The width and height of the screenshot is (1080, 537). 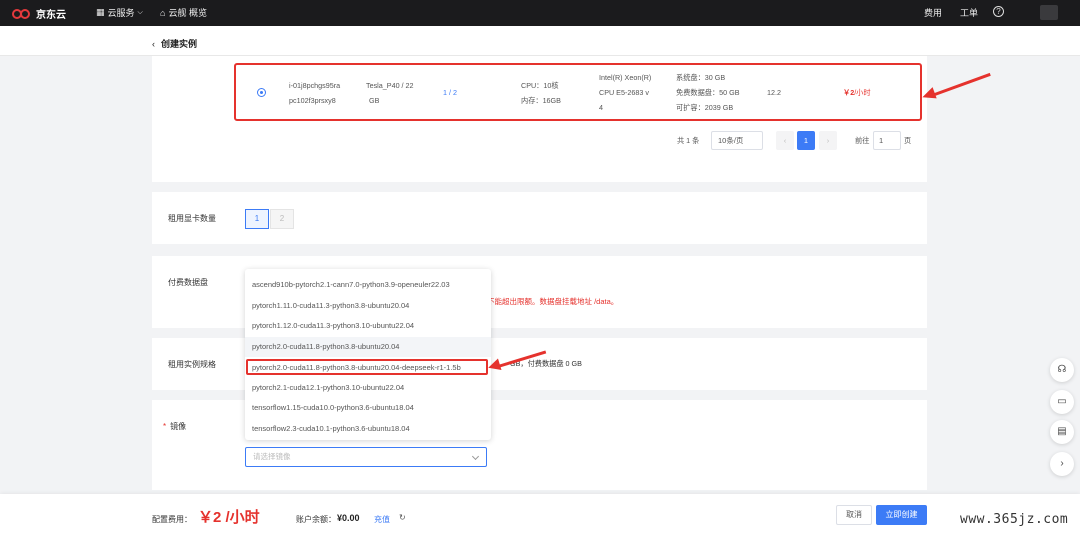 I want to click on instance-id-line2: pc102f3prsxy8, so click(x=312, y=100).